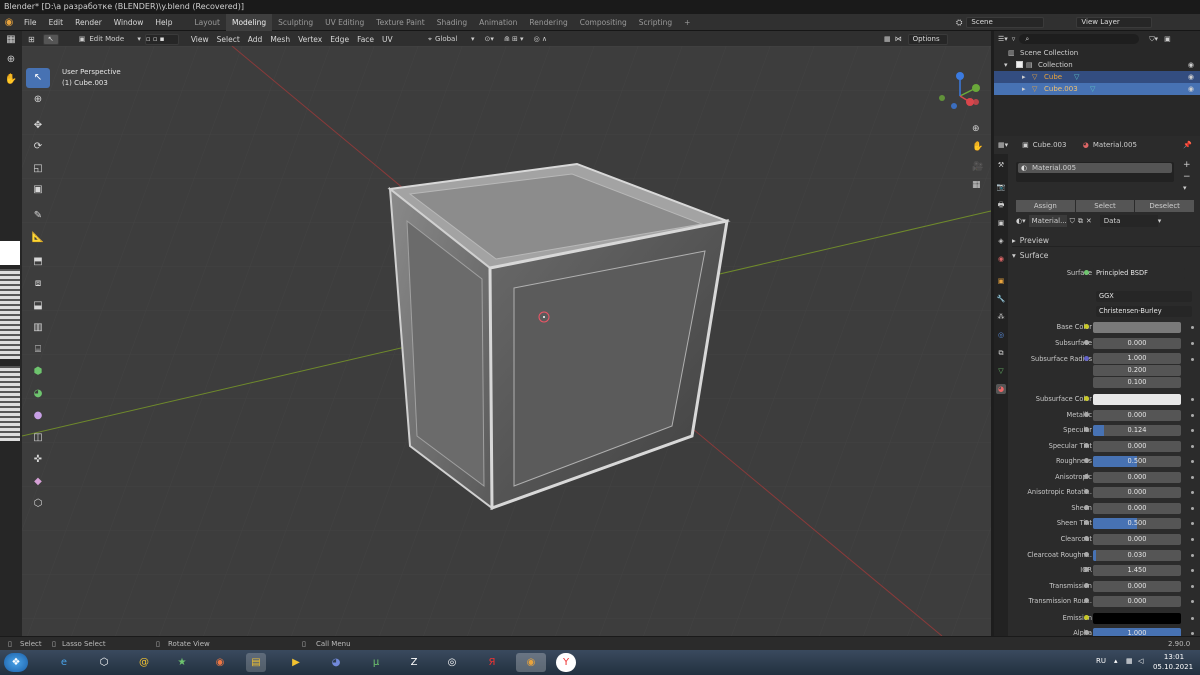  Describe the element at coordinates (1005, 22) in the screenshot. I see `scene-selector: Scene` at that location.